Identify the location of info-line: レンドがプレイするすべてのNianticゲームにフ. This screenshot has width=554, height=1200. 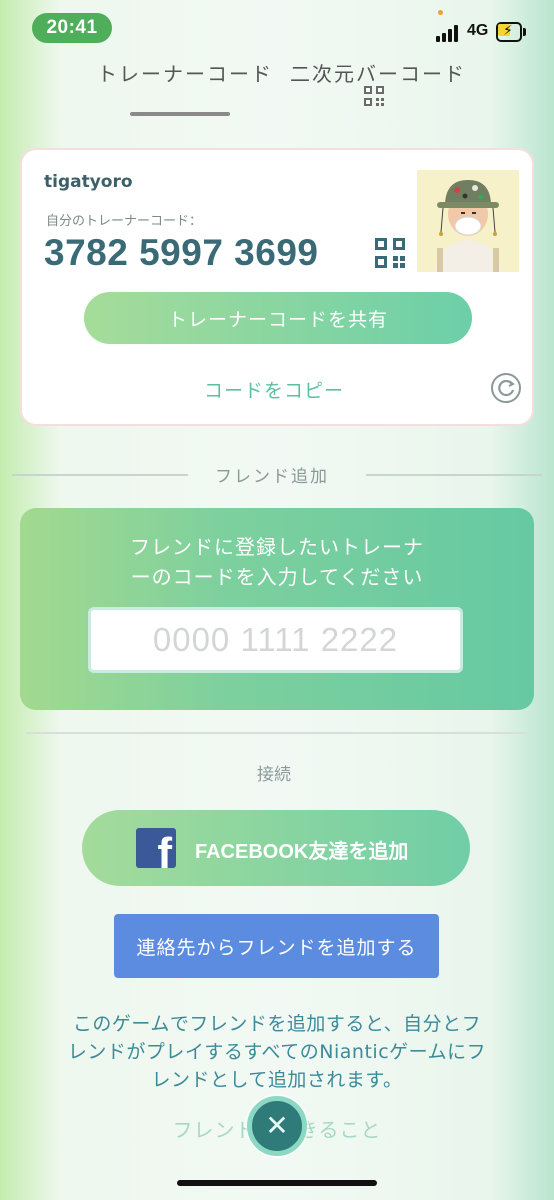
(277, 1052).